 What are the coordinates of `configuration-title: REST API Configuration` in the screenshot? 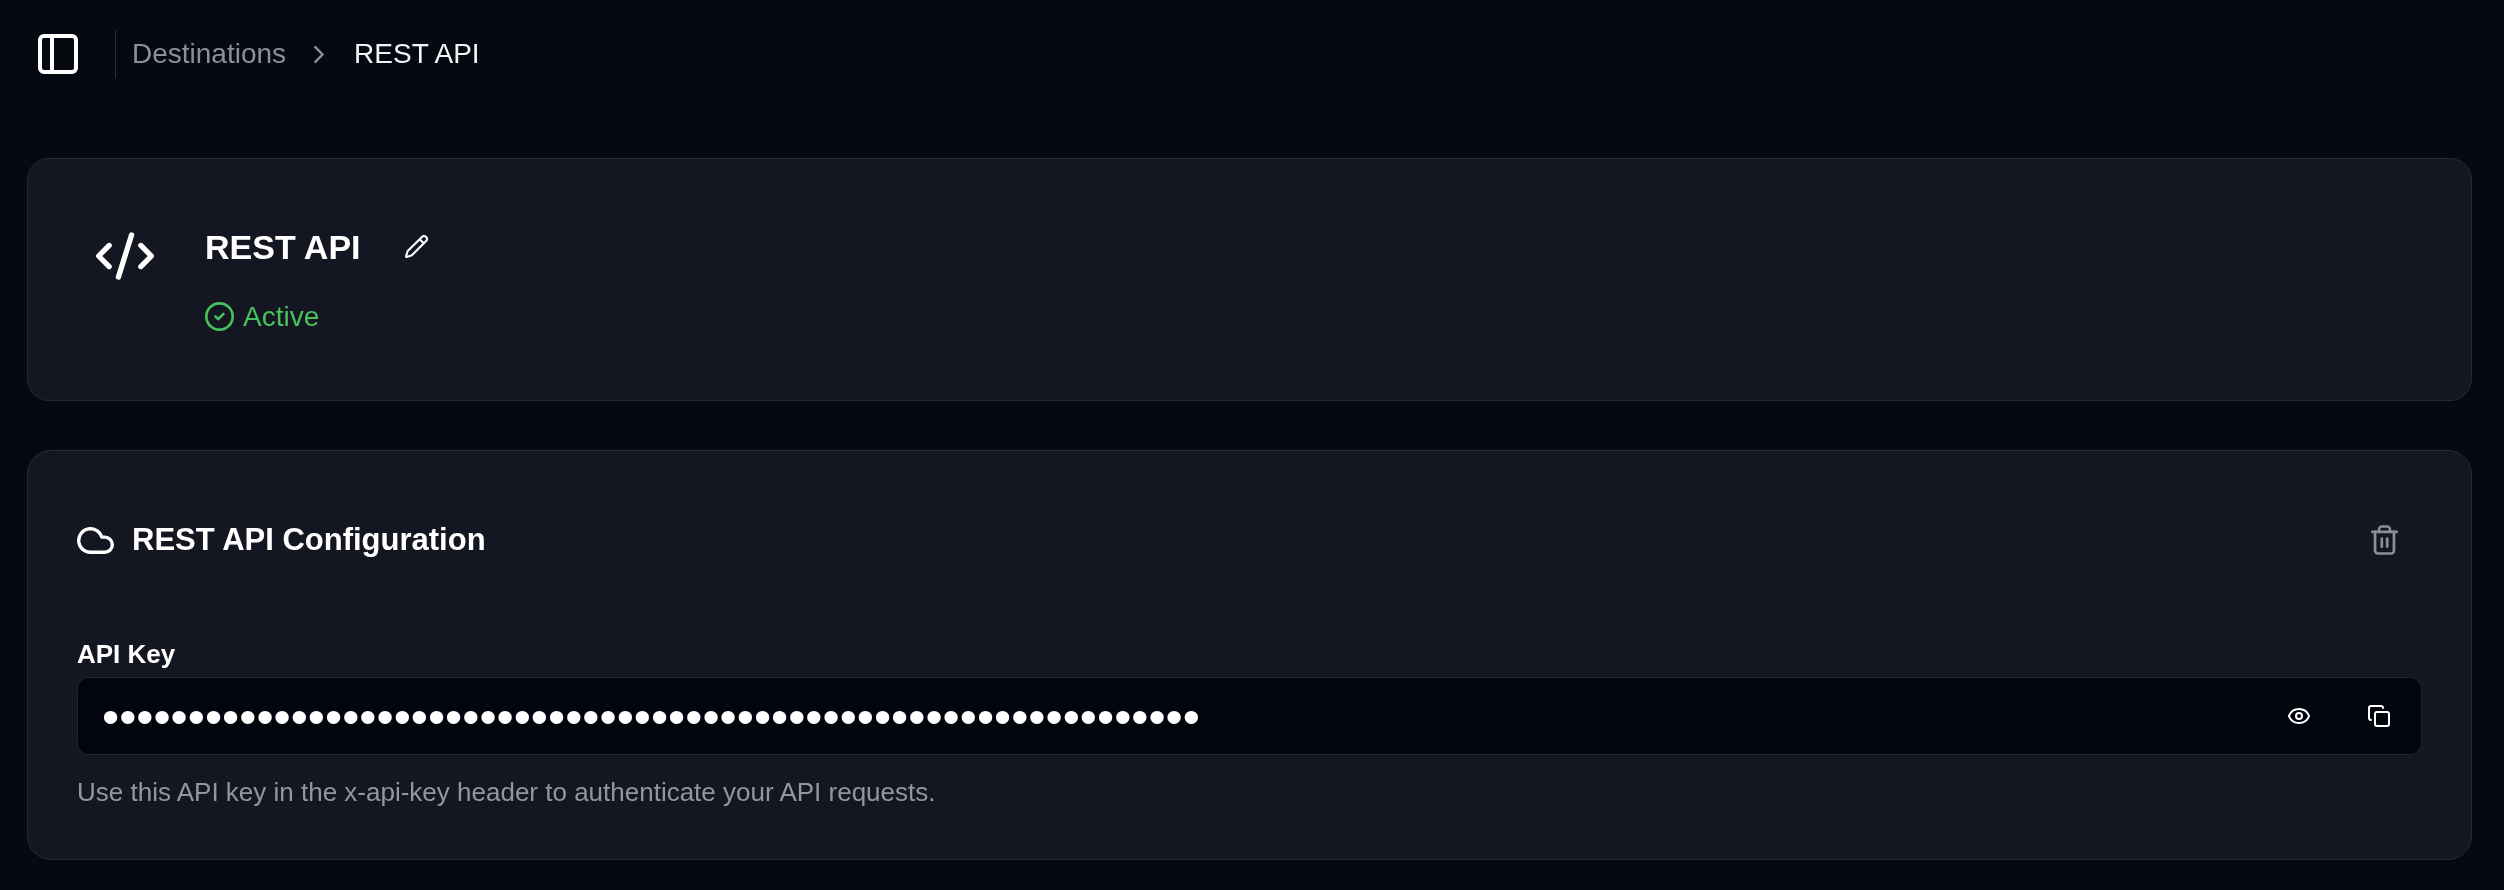 It's located at (309, 540).